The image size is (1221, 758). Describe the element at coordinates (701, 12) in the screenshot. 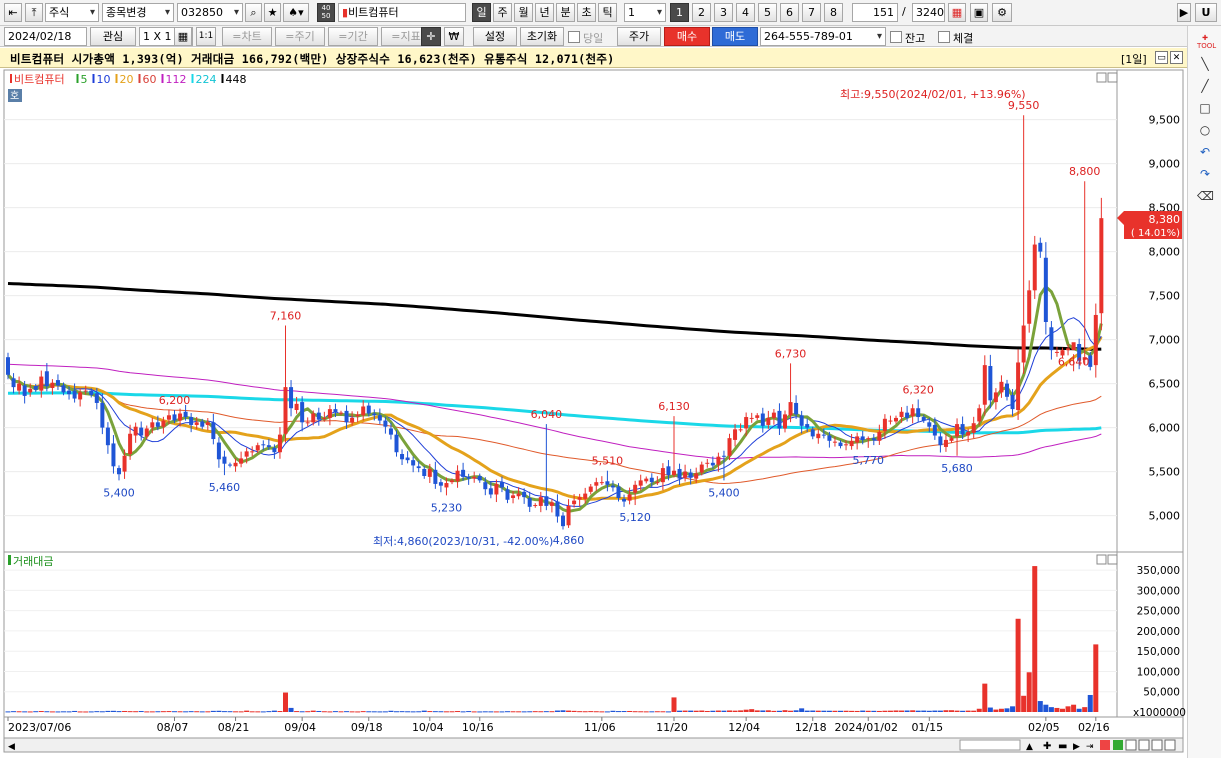

I see `layout-button: 2` at that location.